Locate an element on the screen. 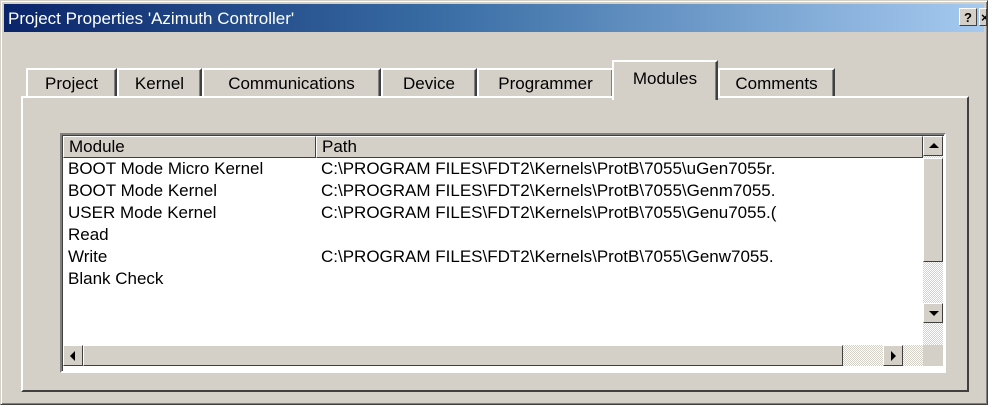 This screenshot has height=405, width=988. horizontal-scroll-thumb is located at coordinates (463, 355).